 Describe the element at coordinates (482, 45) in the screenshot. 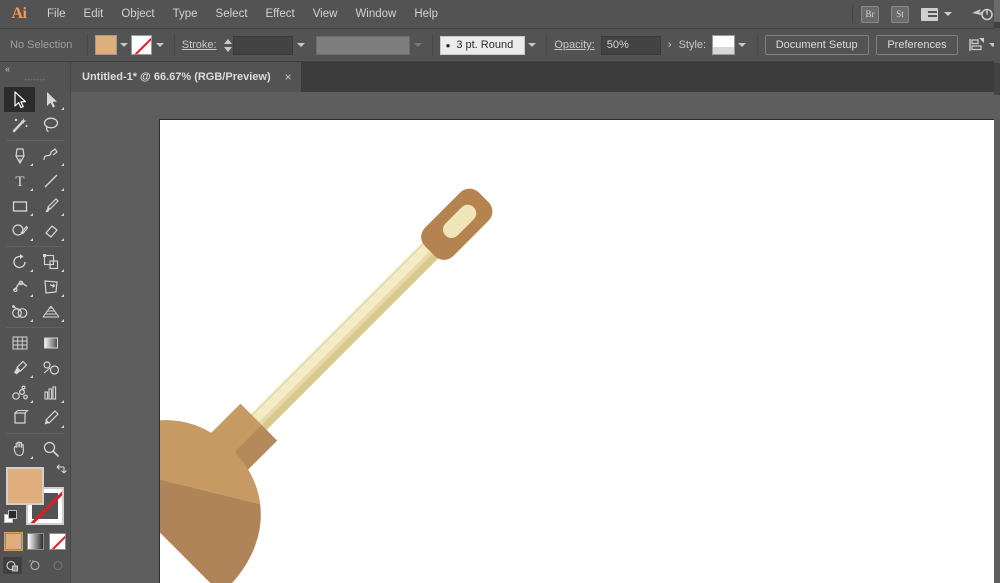

I see `stroke-profile-select: • 3 pt. Round` at that location.